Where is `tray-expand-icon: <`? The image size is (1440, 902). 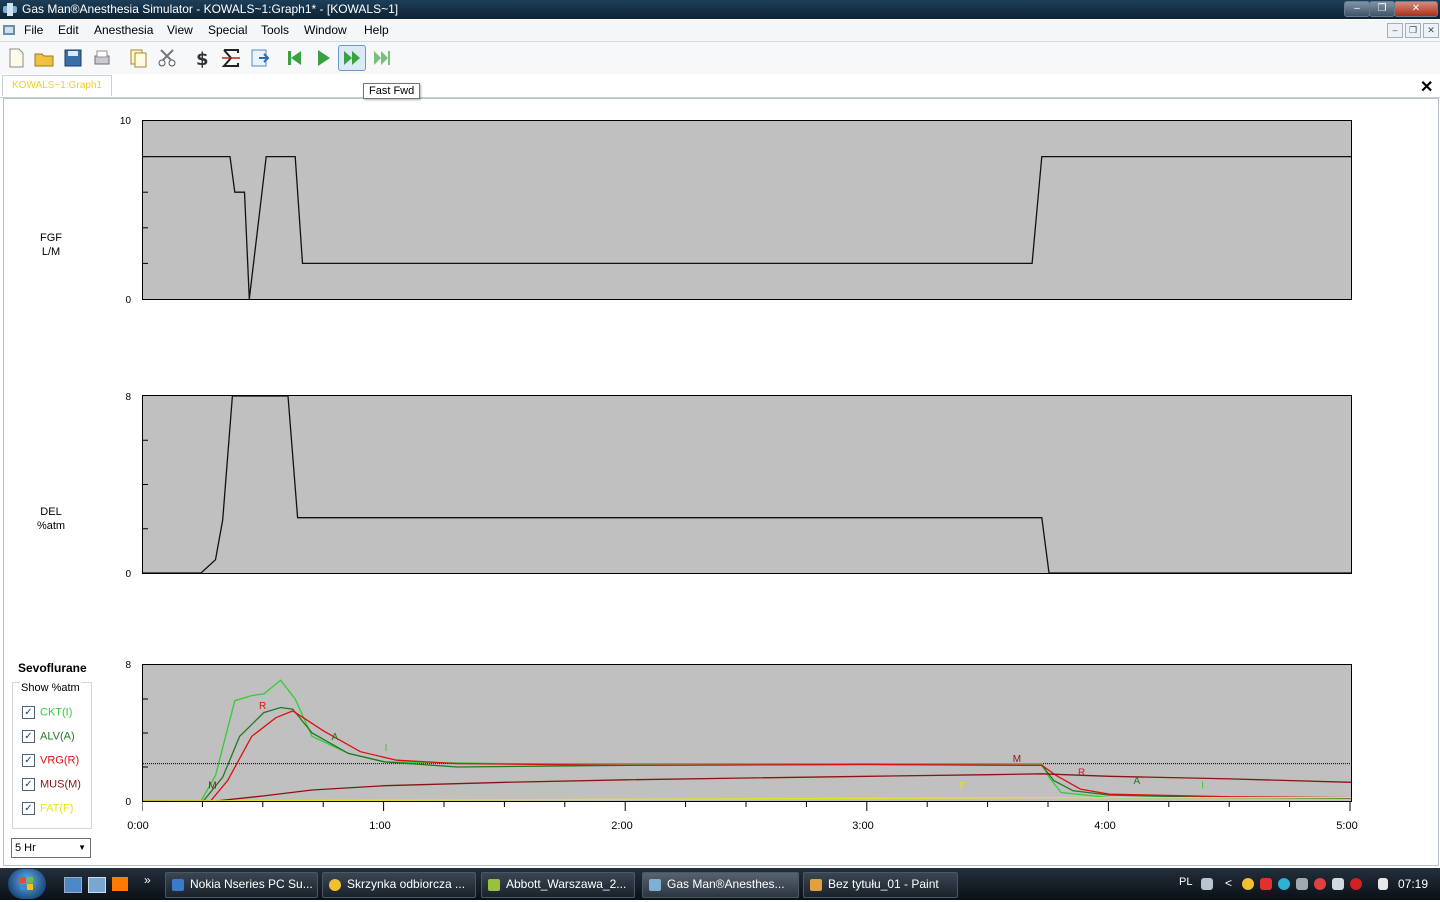 tray-expand-icon: < is located at coordinates (1228, 883).